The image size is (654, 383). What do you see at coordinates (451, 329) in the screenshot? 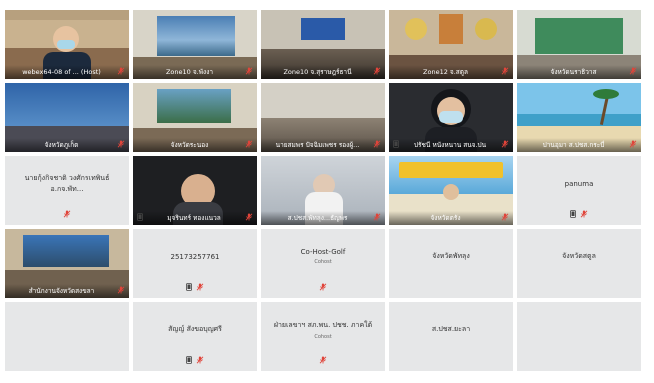
I see `participant-name: ส.ปชส.ยะลา` at bounding box center [451, 329].